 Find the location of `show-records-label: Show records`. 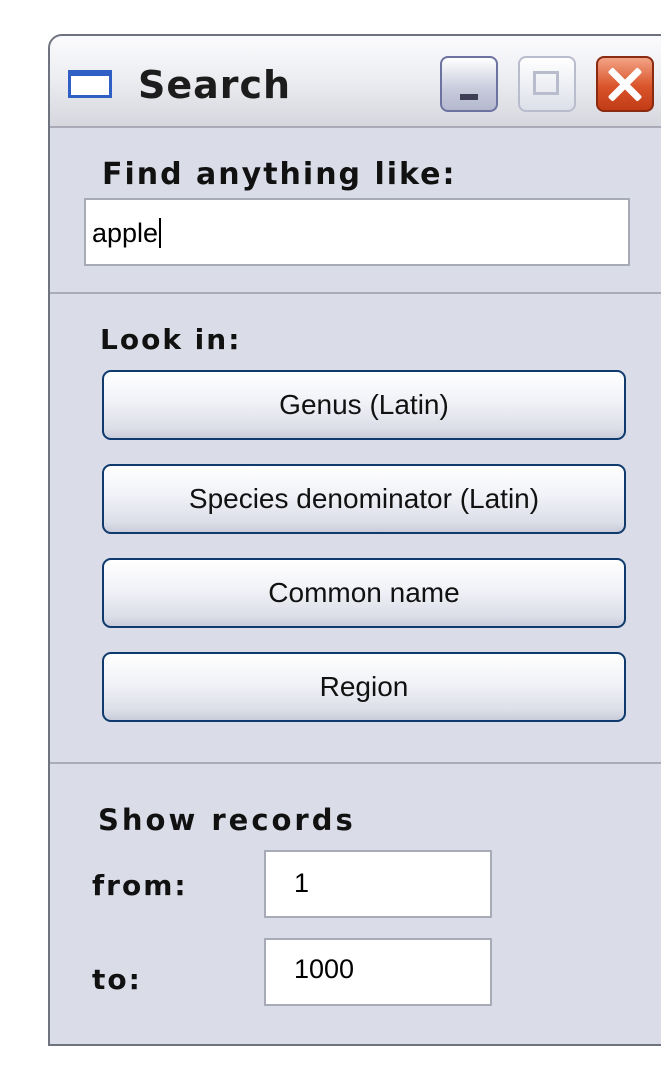

show-records-label: Show records is located at coordinates (227, 820).